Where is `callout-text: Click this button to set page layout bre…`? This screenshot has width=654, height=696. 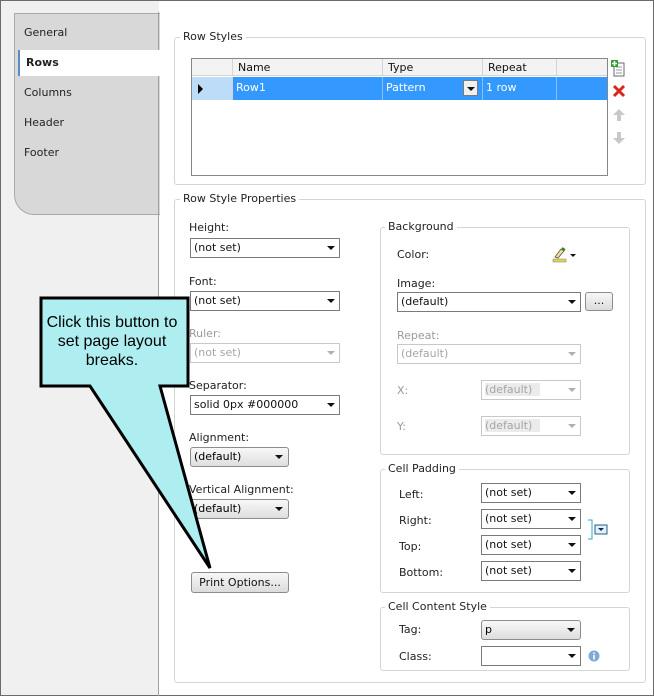 callout-text: Click this button to set page layout bre… is located at coordinates (112, 341).